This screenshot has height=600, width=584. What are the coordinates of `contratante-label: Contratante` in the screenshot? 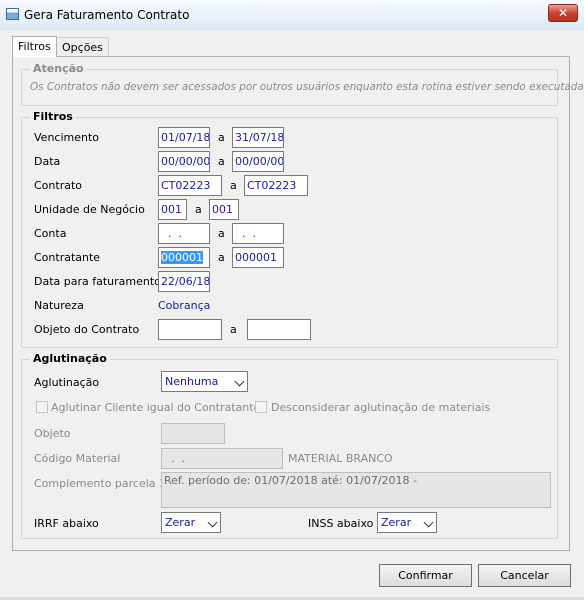 It's located at (67, 257).